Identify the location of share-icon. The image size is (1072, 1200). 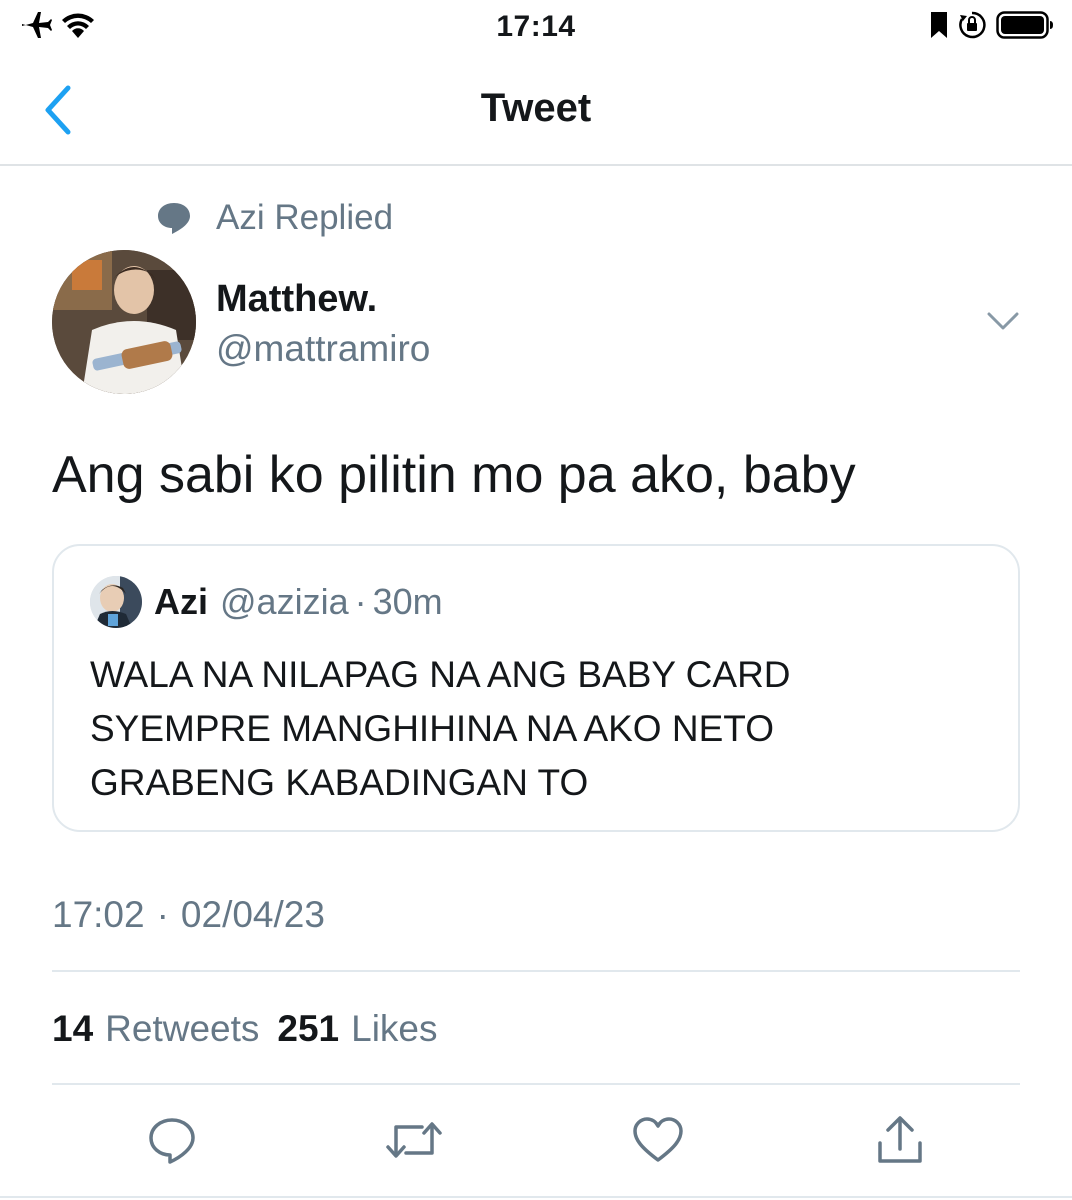
(900, 1139).